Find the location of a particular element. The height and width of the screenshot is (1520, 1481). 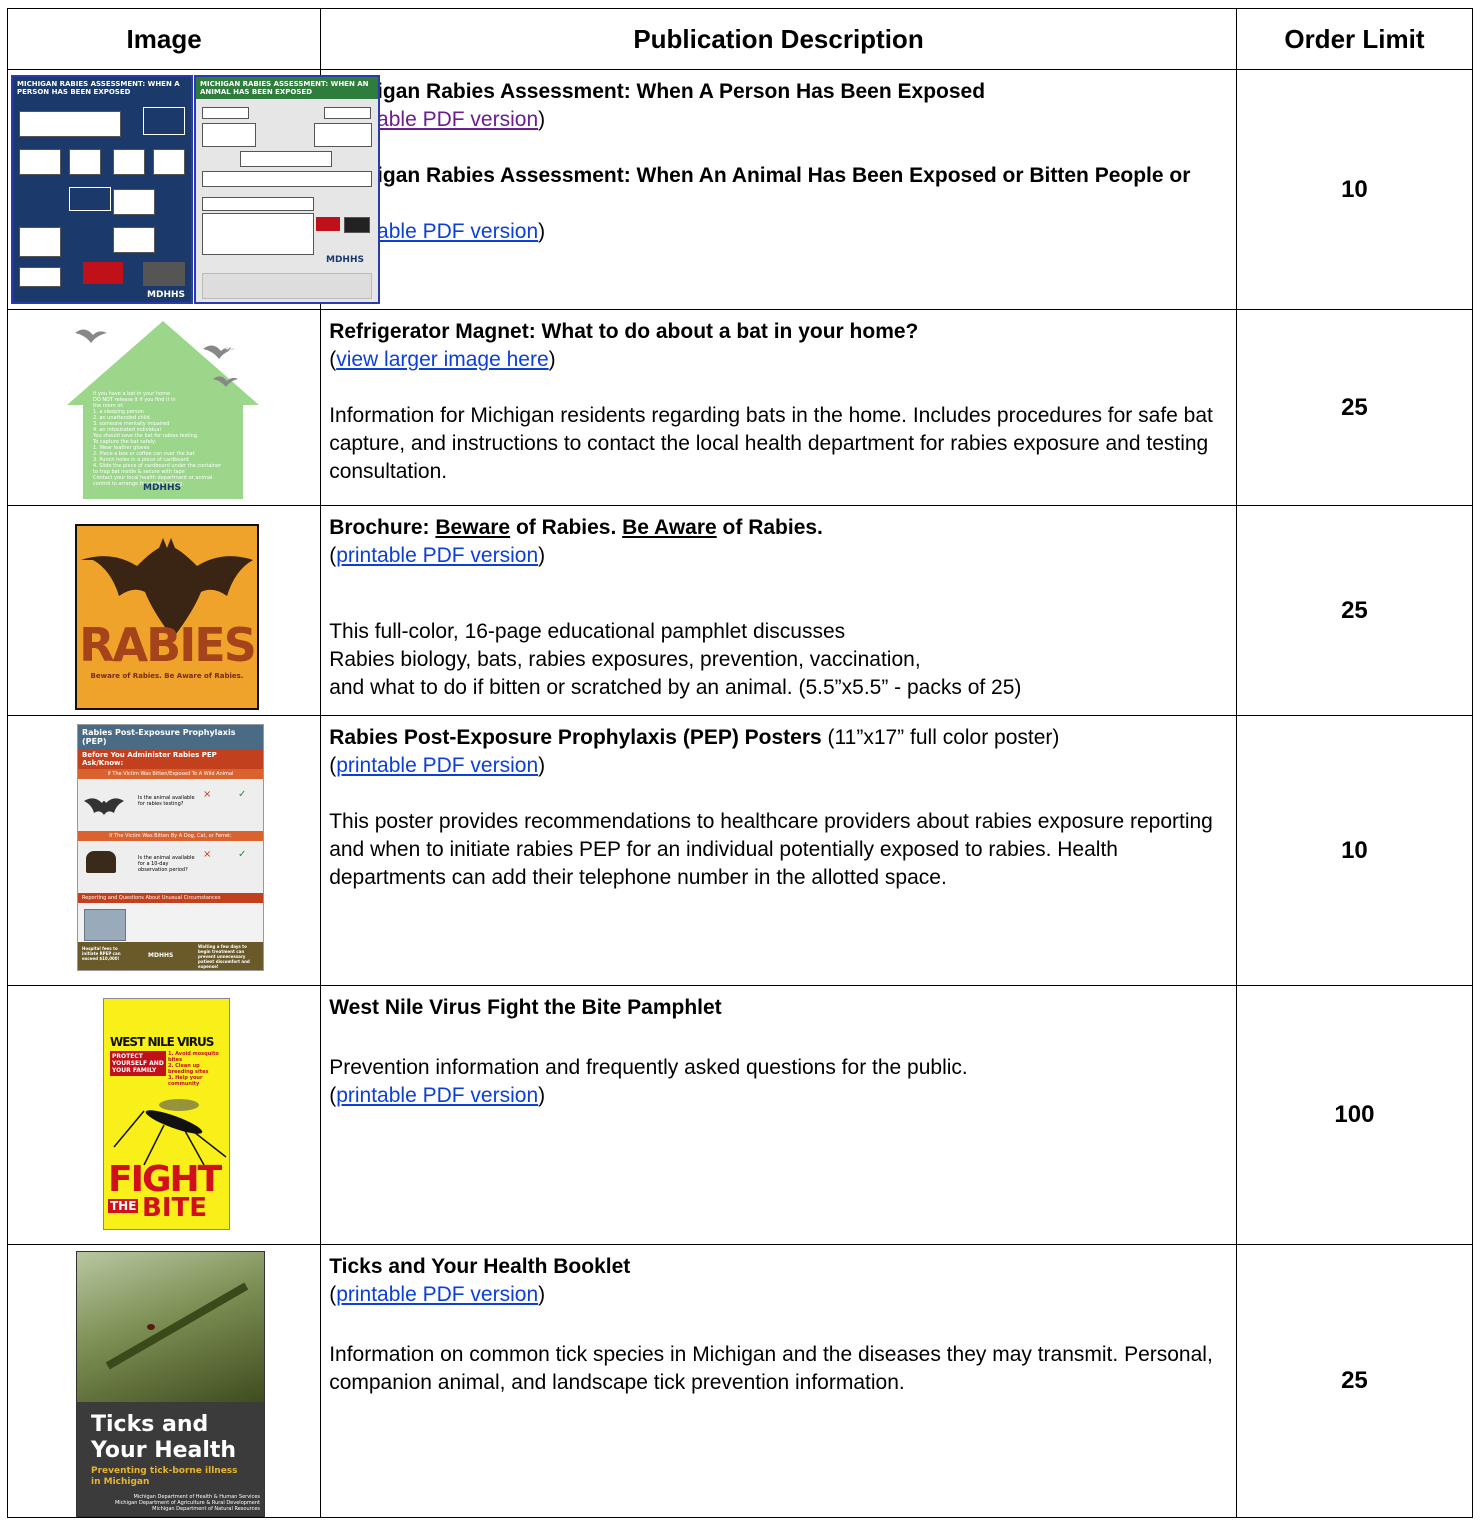

rabies-sub-text: Beware of Rabies. Be Aware of Rabies. is located at coordinates (167, 676).